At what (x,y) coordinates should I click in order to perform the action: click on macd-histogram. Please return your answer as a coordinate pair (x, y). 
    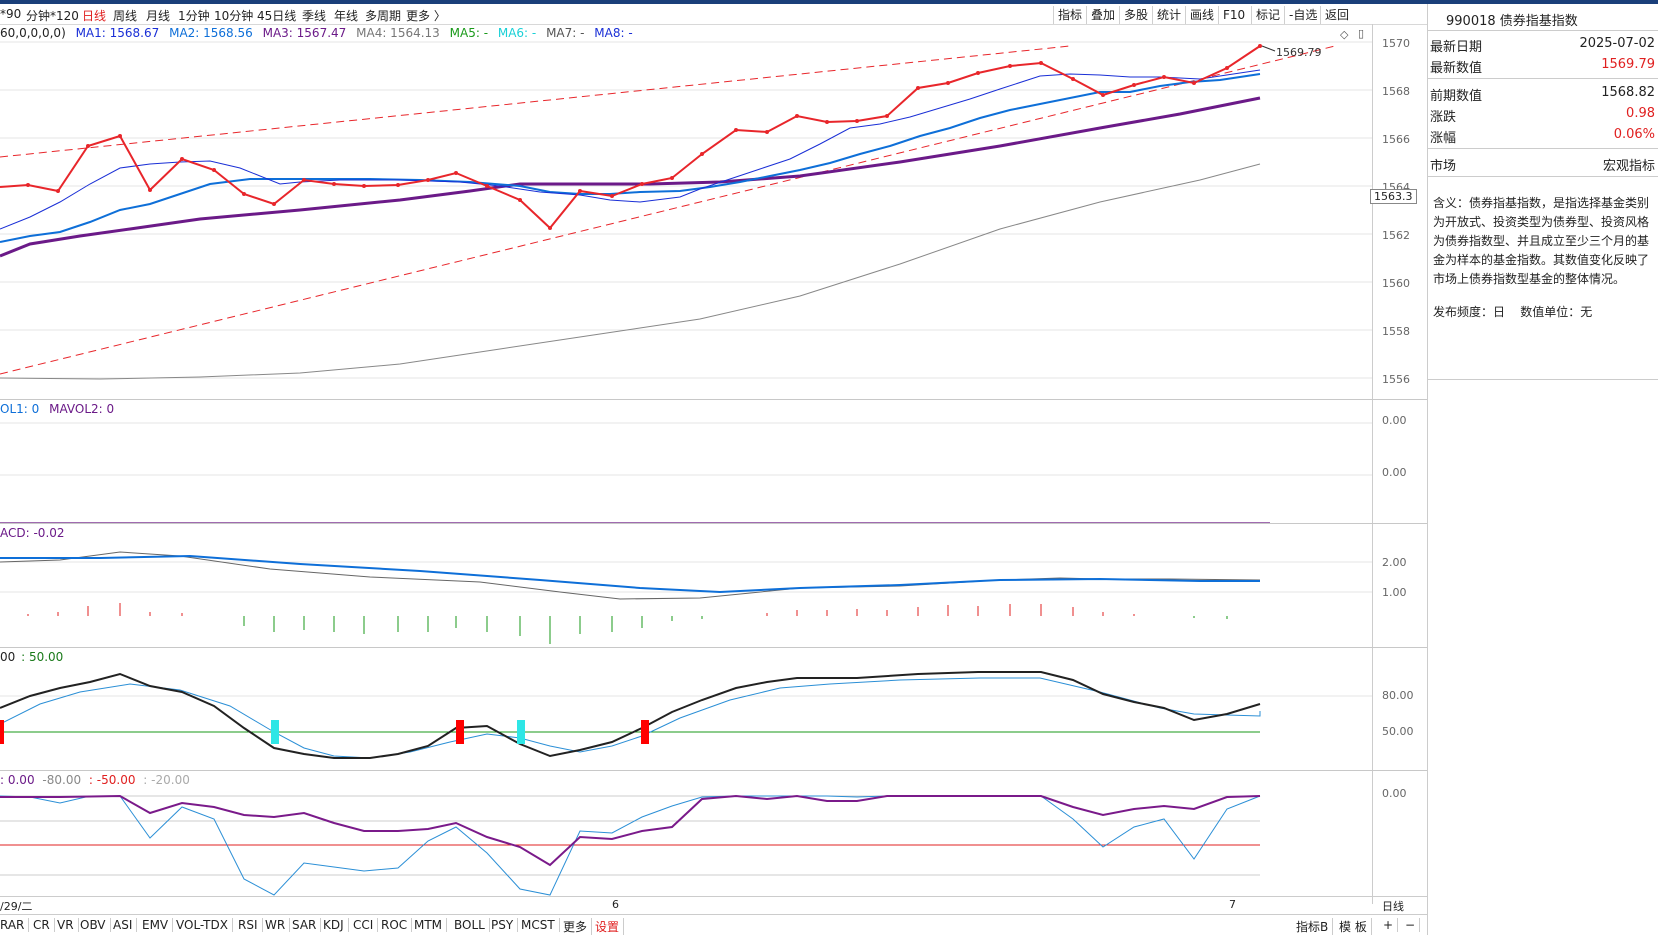
    Looking at the image, I should click on (627, 623).